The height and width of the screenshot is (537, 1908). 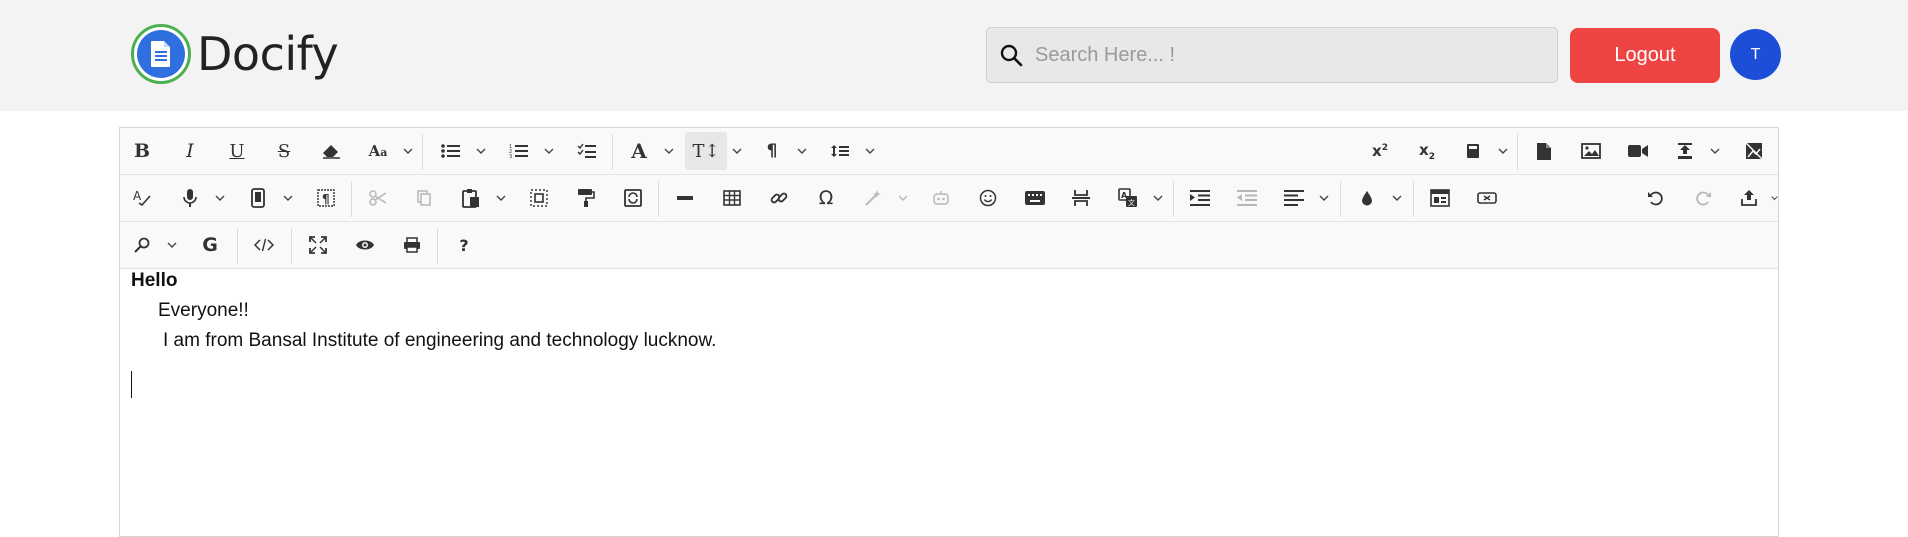 I want to click on preview-eye-icon, so click(x=365, y=245).